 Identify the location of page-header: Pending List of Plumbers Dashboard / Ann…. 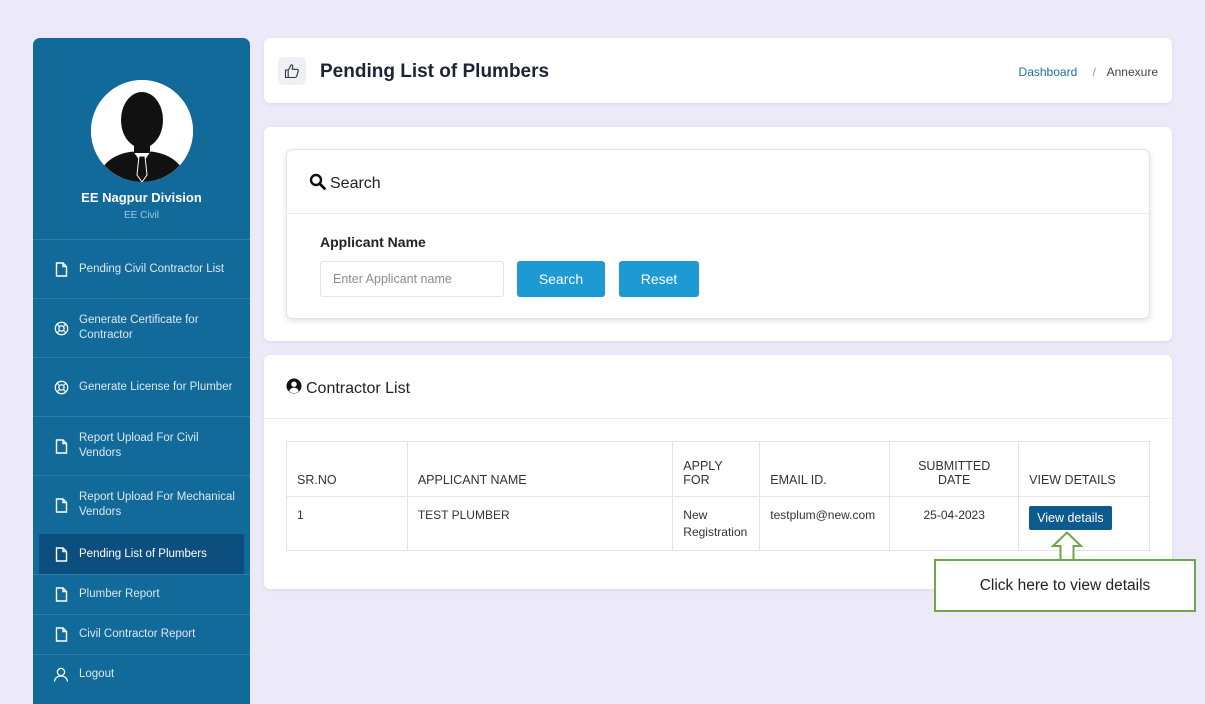
(718, 70).